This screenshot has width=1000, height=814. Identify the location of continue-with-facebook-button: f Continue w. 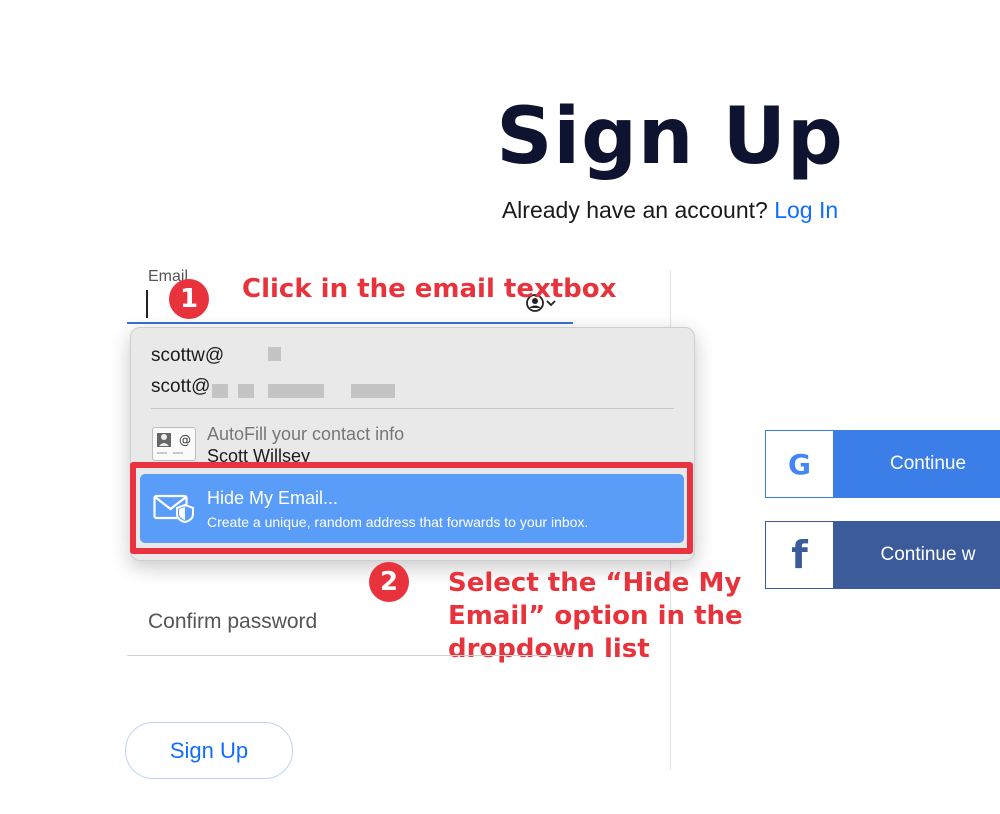
(882, 555).